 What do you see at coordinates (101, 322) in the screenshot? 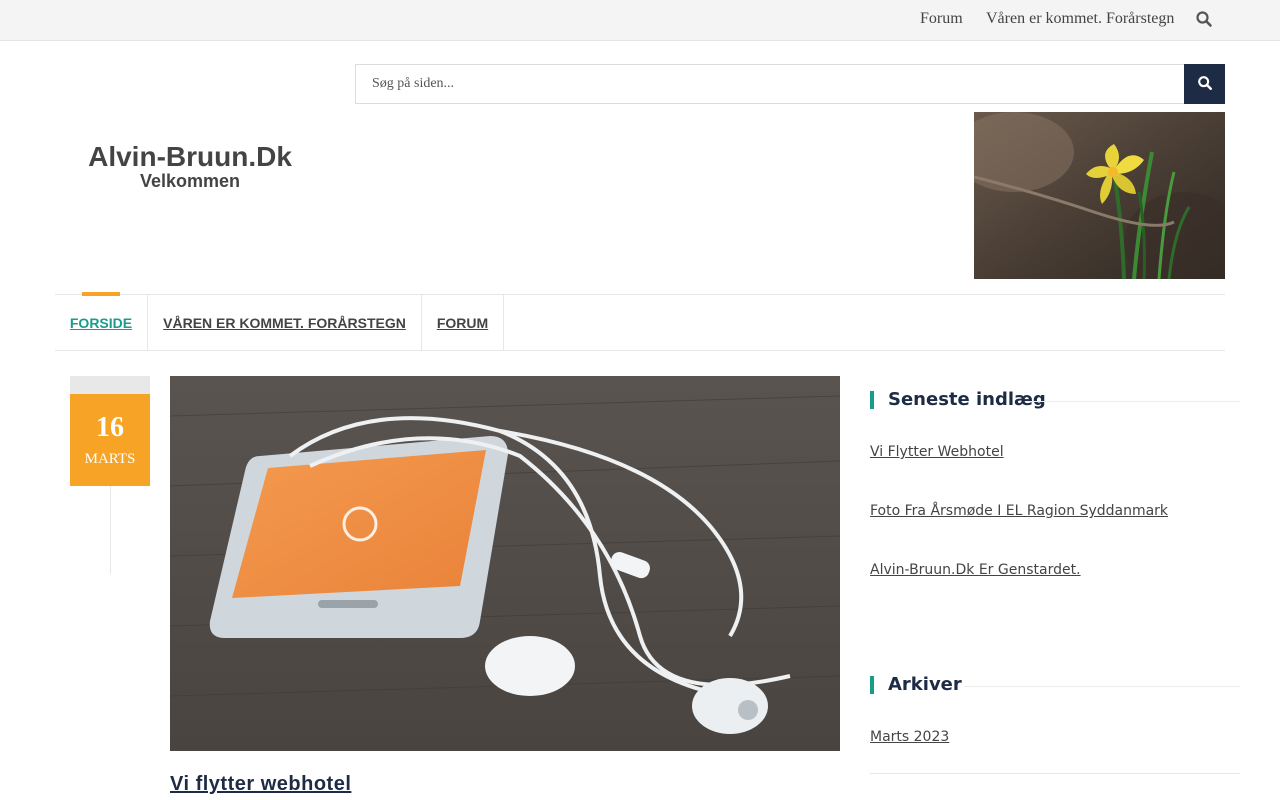
I see `nav-item-forside: FORSIDE` at bounding box center [101, 322].